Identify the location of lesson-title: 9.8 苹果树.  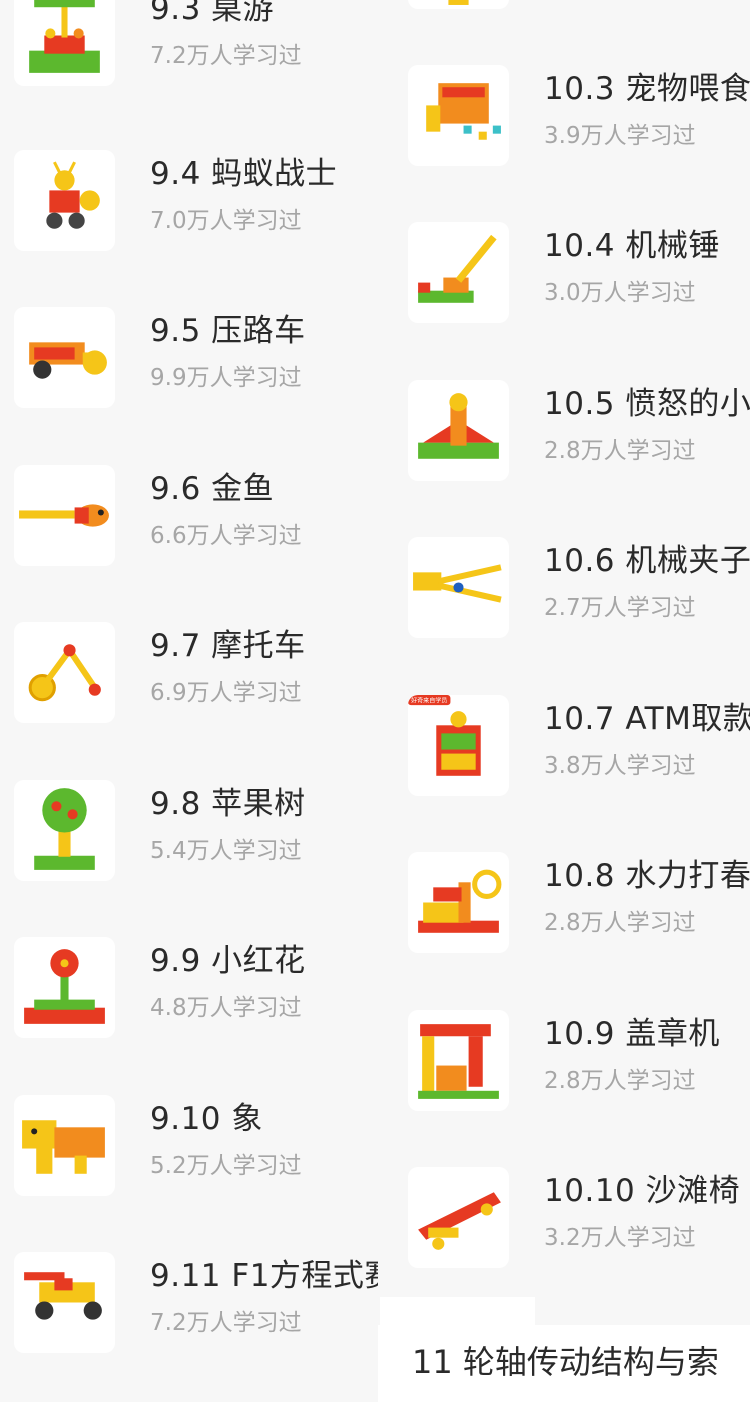
(228, 804).